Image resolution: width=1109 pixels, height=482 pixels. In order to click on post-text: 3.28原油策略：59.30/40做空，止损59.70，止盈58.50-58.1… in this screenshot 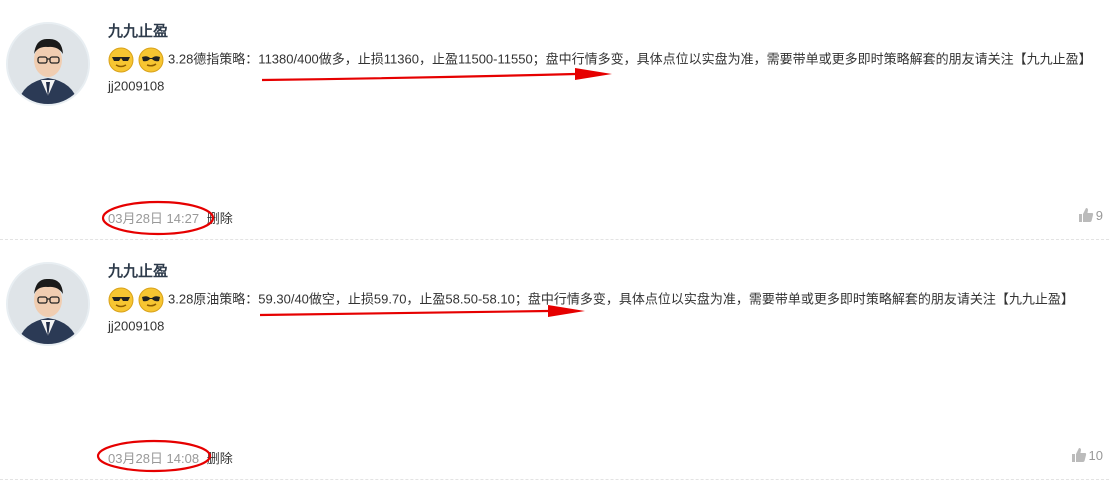, I will do `click(591, 312)`.